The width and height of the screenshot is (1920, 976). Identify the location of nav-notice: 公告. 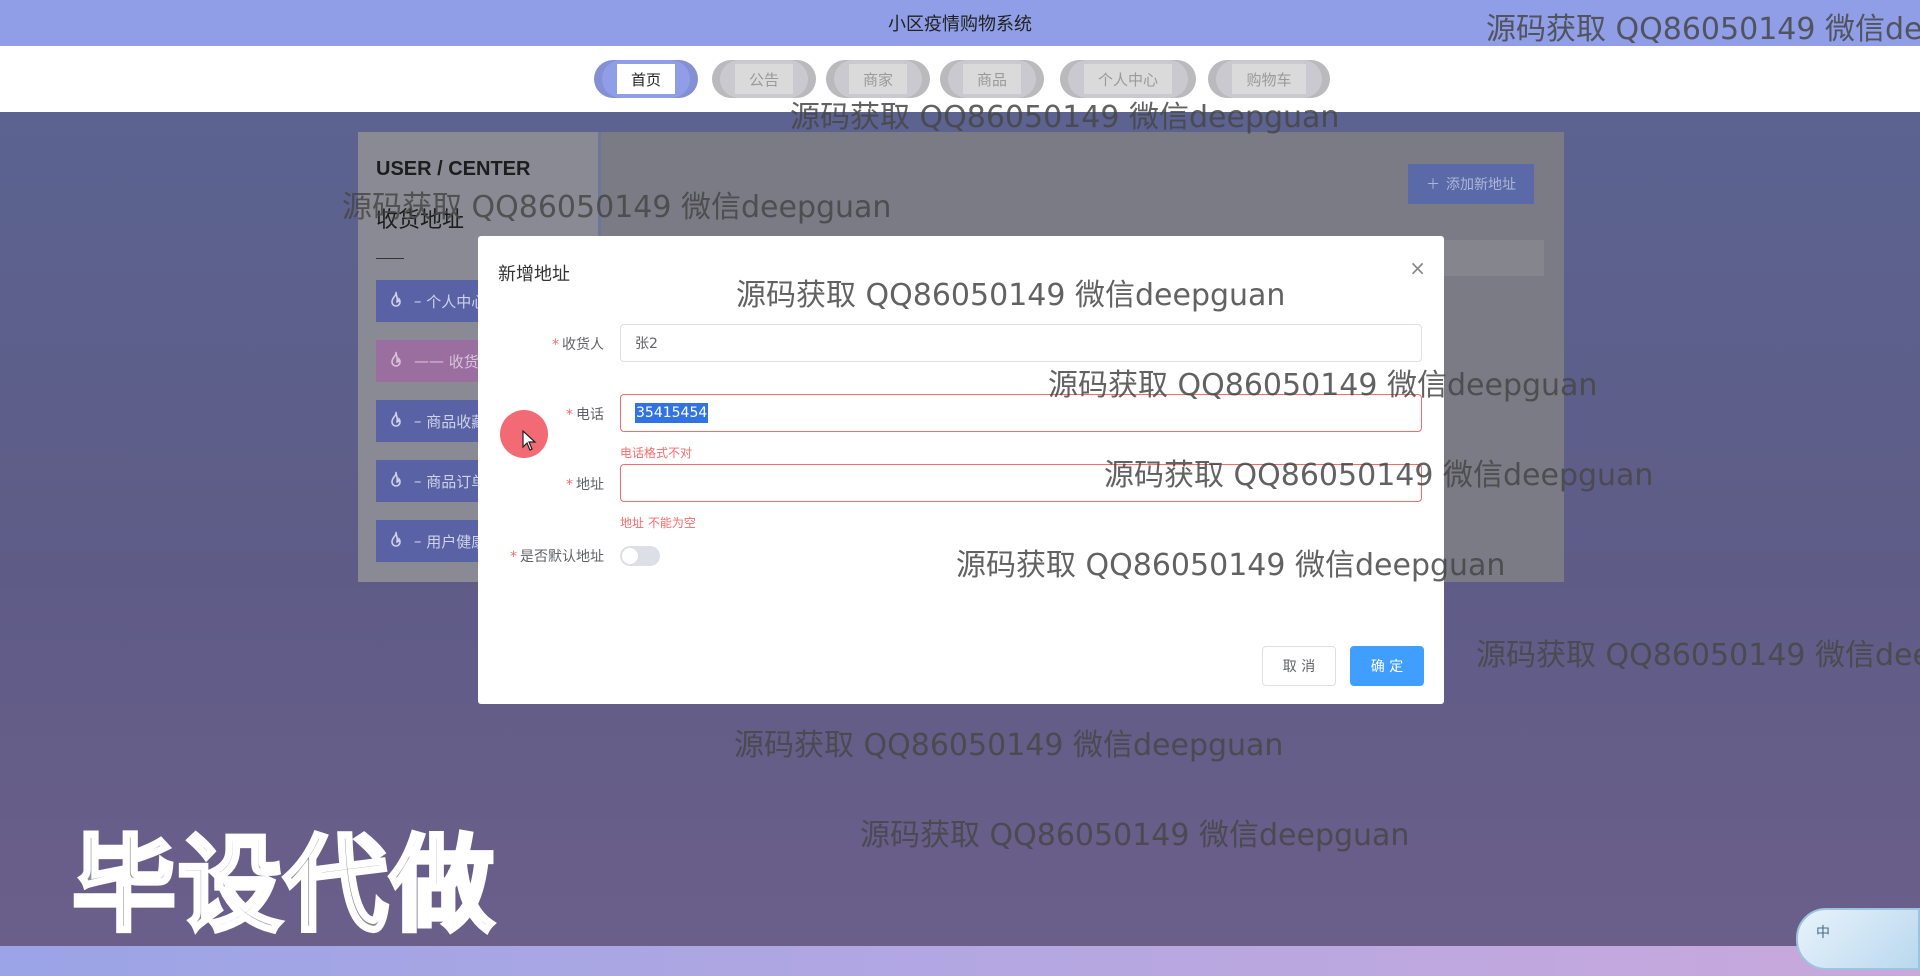
(764, 79).